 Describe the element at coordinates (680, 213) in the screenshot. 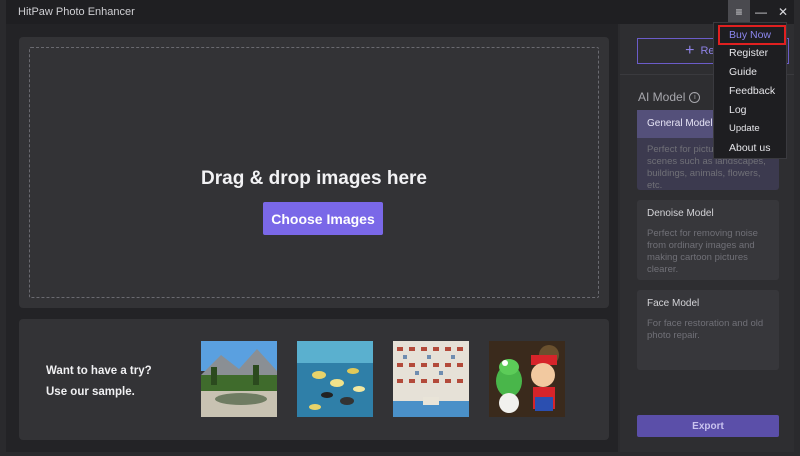

I see `model-title: Denoise Model` at that location.